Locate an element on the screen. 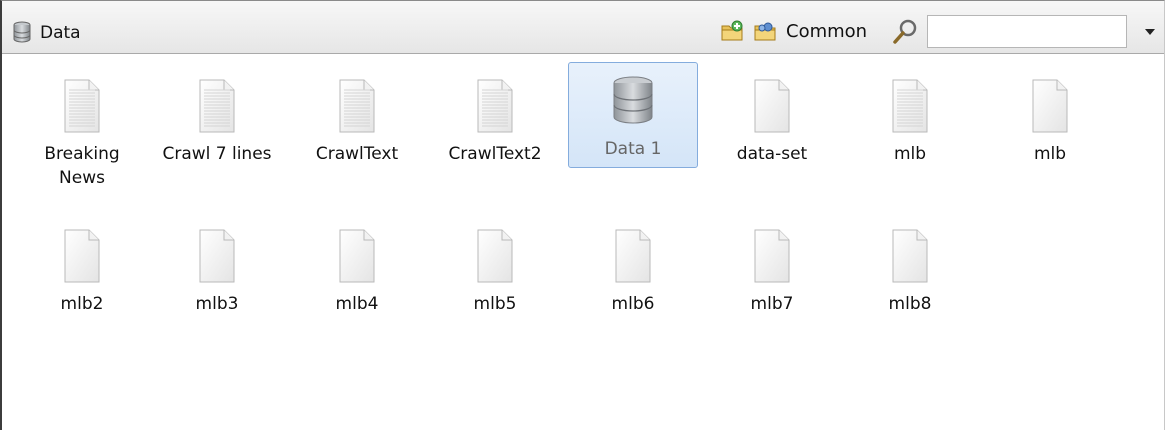  file-item: Breaking News is located at coordinates (82, 127).